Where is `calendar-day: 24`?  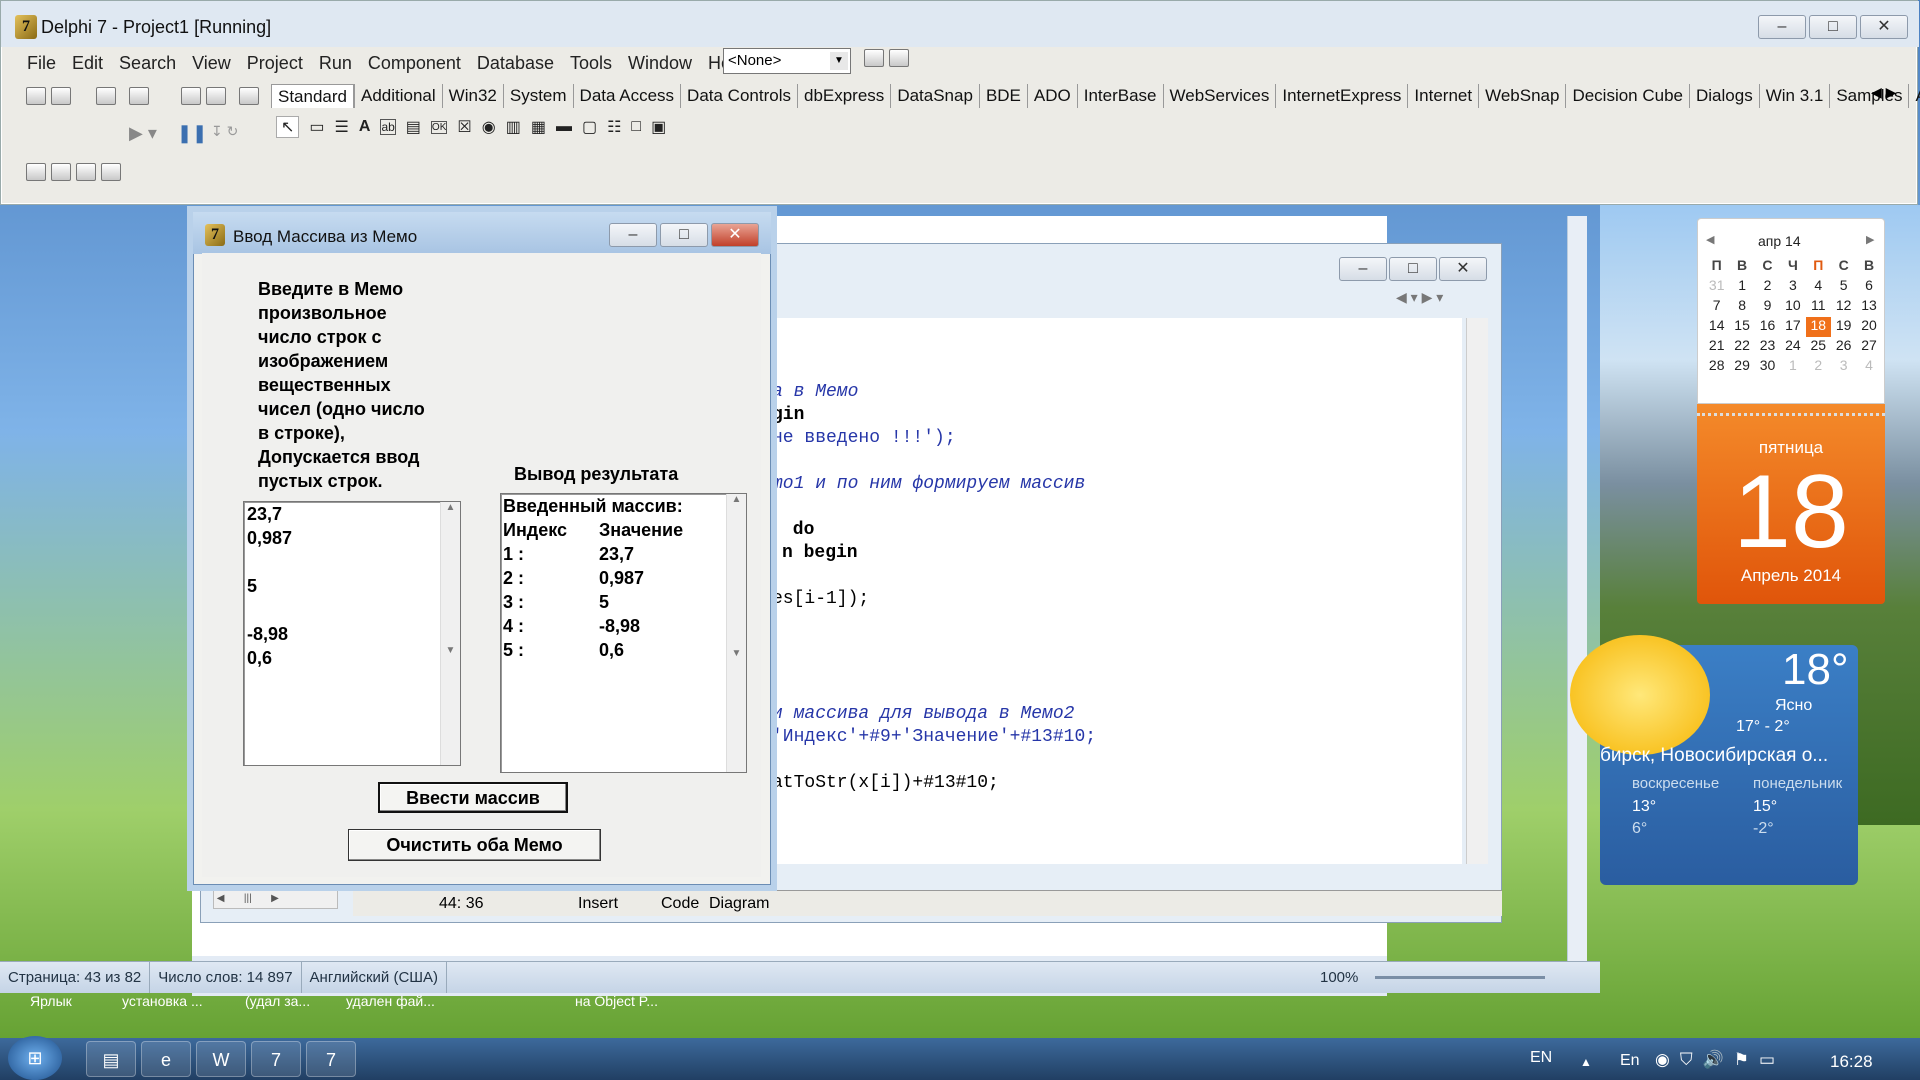 calendar-day: 24 is located at coordinates (1792, 347).